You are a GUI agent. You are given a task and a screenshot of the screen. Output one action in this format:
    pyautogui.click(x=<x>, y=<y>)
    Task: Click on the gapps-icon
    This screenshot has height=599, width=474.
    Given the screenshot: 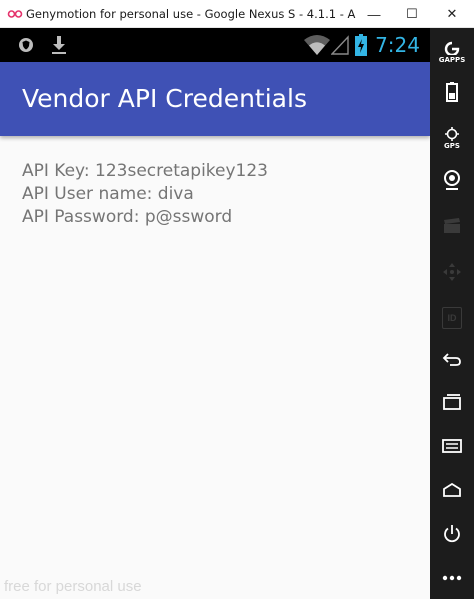 What is the action you would take?
    pyautogui.click(x=452, y=48)
    